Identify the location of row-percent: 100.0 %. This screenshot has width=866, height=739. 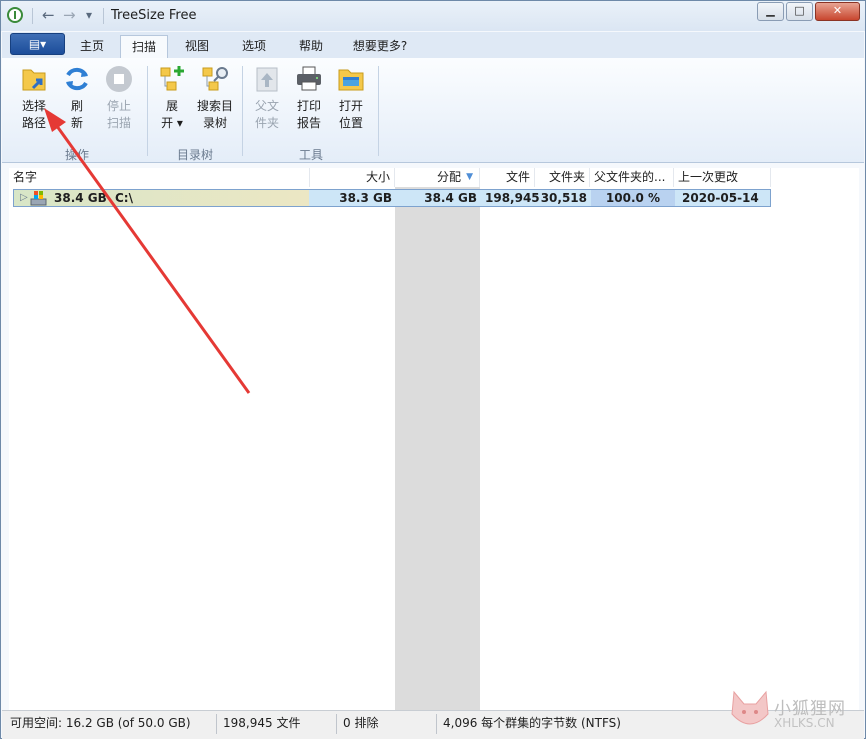
(633, 198).